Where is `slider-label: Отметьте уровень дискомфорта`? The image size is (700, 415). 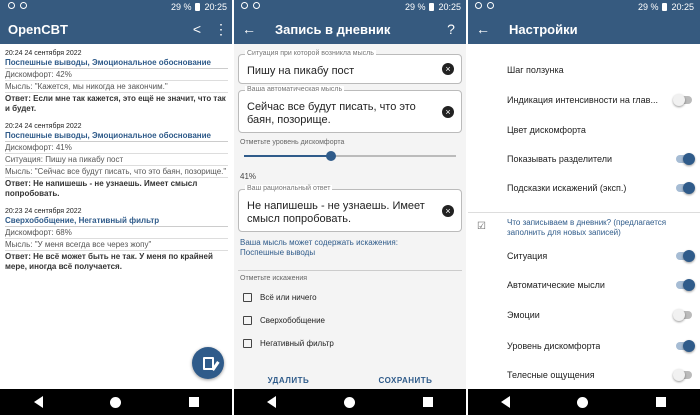 slider-label: Отметьте уровень дискомфорта is located at coordinates (292, 142).